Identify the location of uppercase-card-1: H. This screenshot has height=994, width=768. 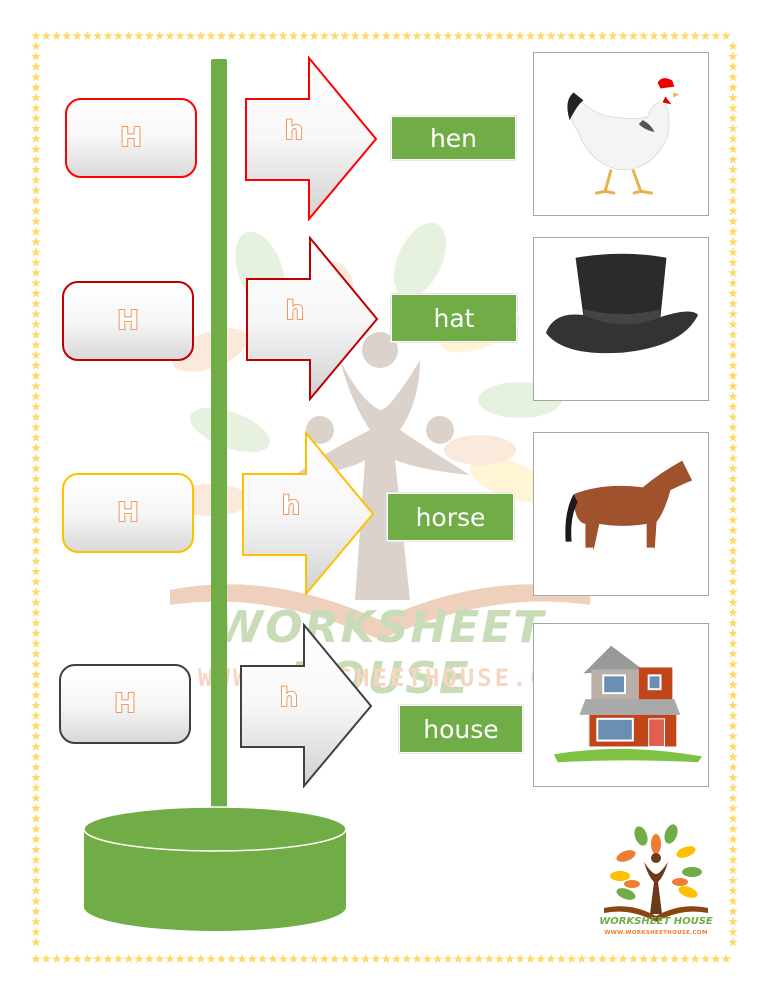
(131, 138).